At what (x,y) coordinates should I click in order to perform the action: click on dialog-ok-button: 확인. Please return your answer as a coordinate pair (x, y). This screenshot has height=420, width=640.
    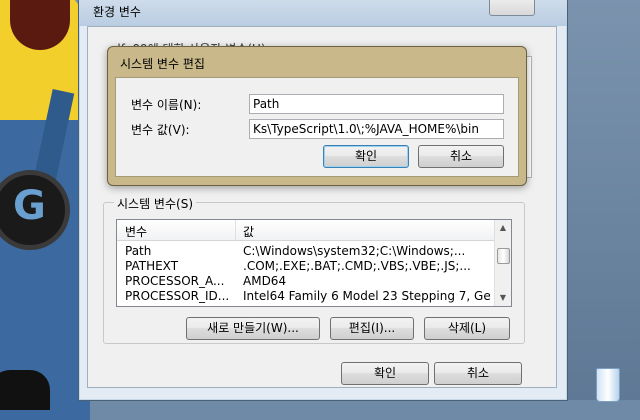
    Looking at the image, I should click on (366, 156).